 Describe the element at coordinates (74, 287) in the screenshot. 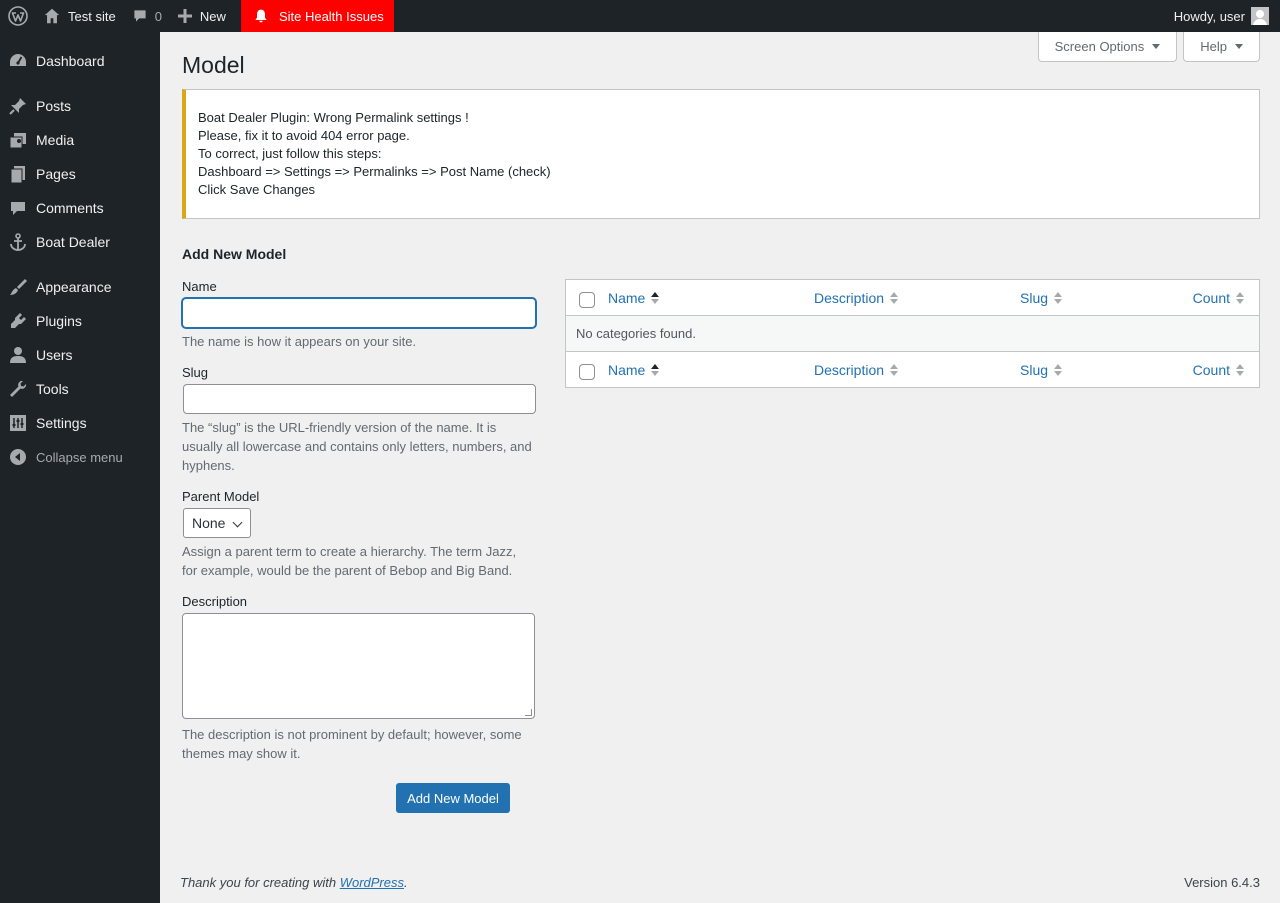

I see `sidebar-item-label: Appearance` at that location.